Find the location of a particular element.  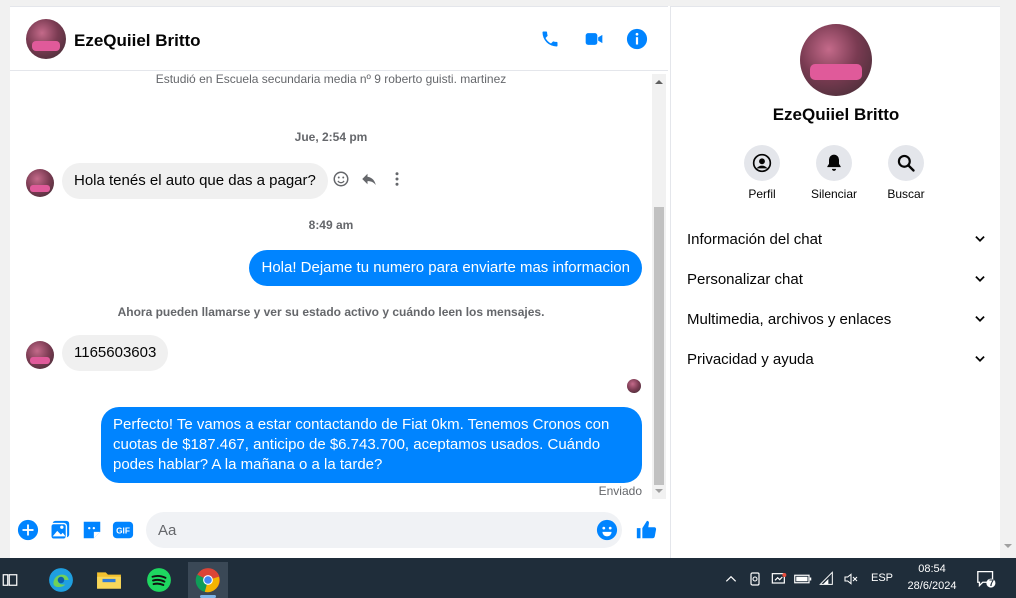

gif-icon: GIF is located at coordinates (123, 530).